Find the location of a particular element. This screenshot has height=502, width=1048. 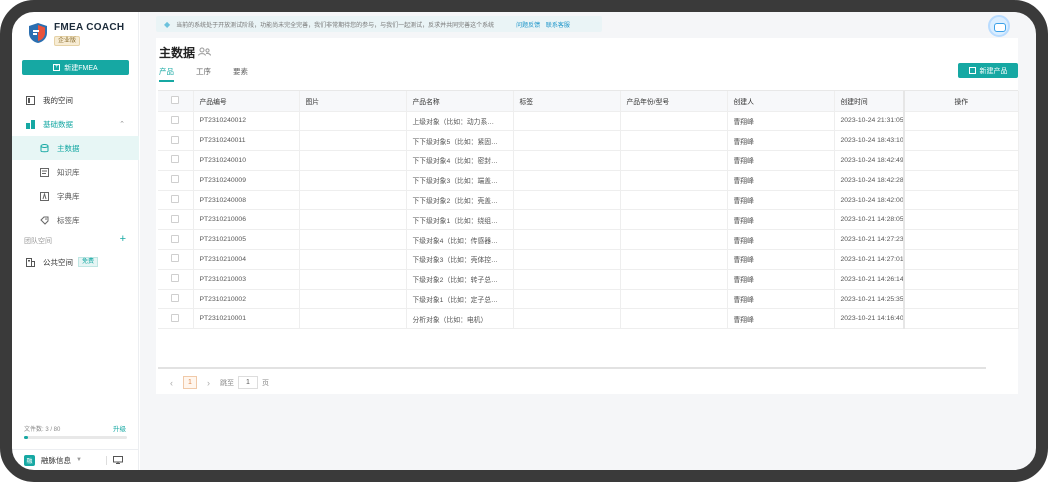

sidebar-item-base-data: 基础数据 ⌃ is located at coordinates (75, 124).